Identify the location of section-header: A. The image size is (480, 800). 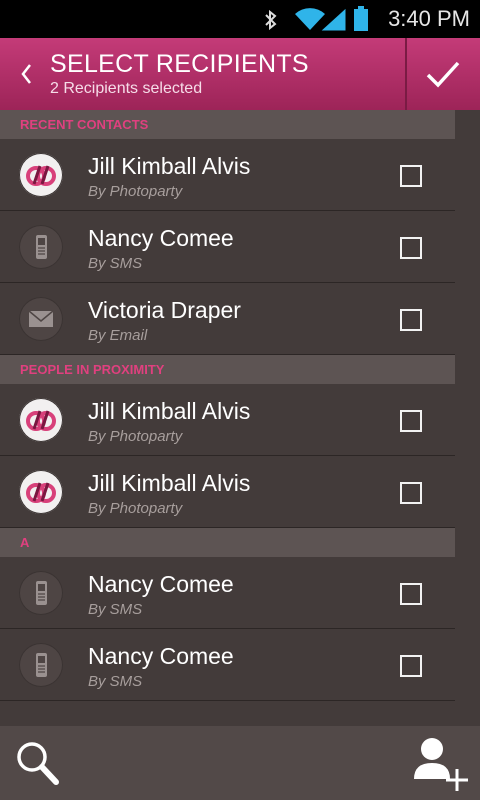
(227, 542).